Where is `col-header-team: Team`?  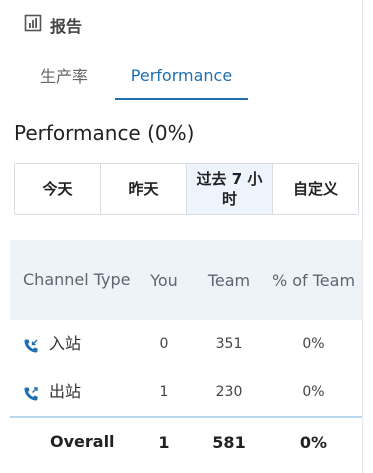 col-header-team: Team is located at coordinates (229, 280).